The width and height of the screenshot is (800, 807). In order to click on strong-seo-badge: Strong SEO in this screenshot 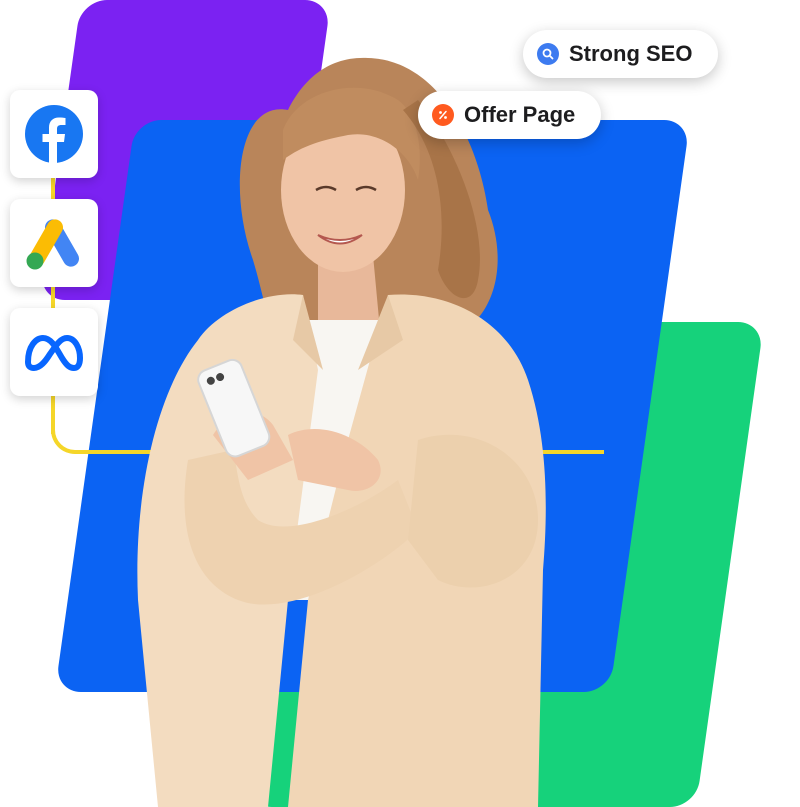, I will do `click(621, 54)`.